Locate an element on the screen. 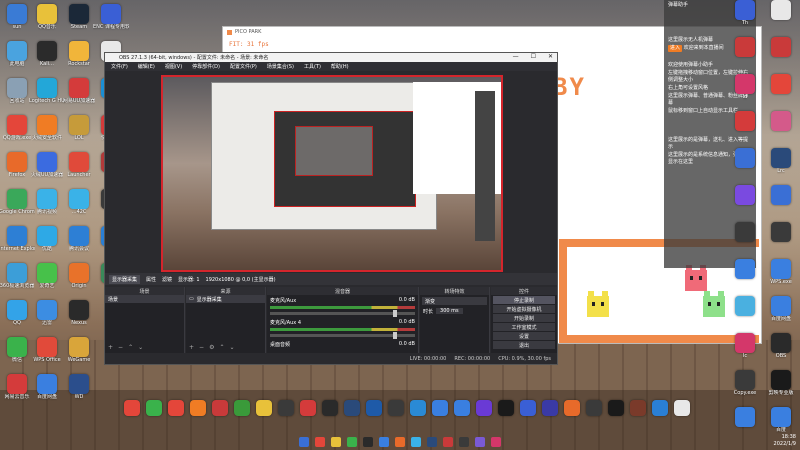 The width and height of the screenshot is (800, 450). gear-icon: ⚙ is located at coordinates (211, 347).